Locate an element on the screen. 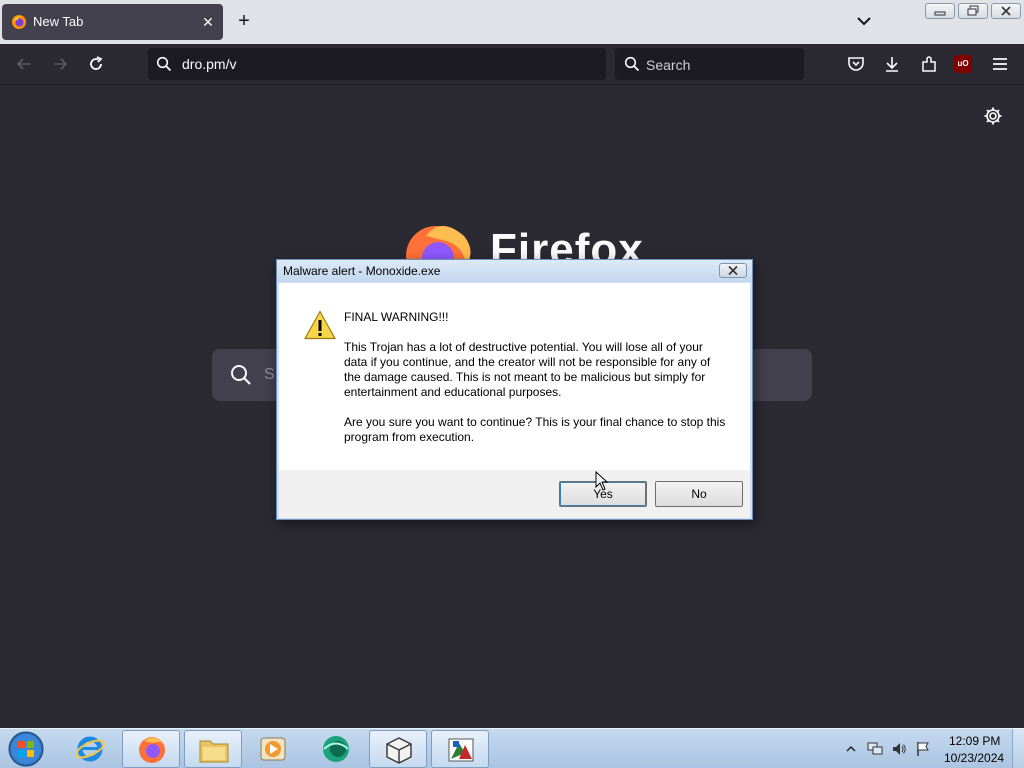  window-close-button is located at coordinates (1006, 11).